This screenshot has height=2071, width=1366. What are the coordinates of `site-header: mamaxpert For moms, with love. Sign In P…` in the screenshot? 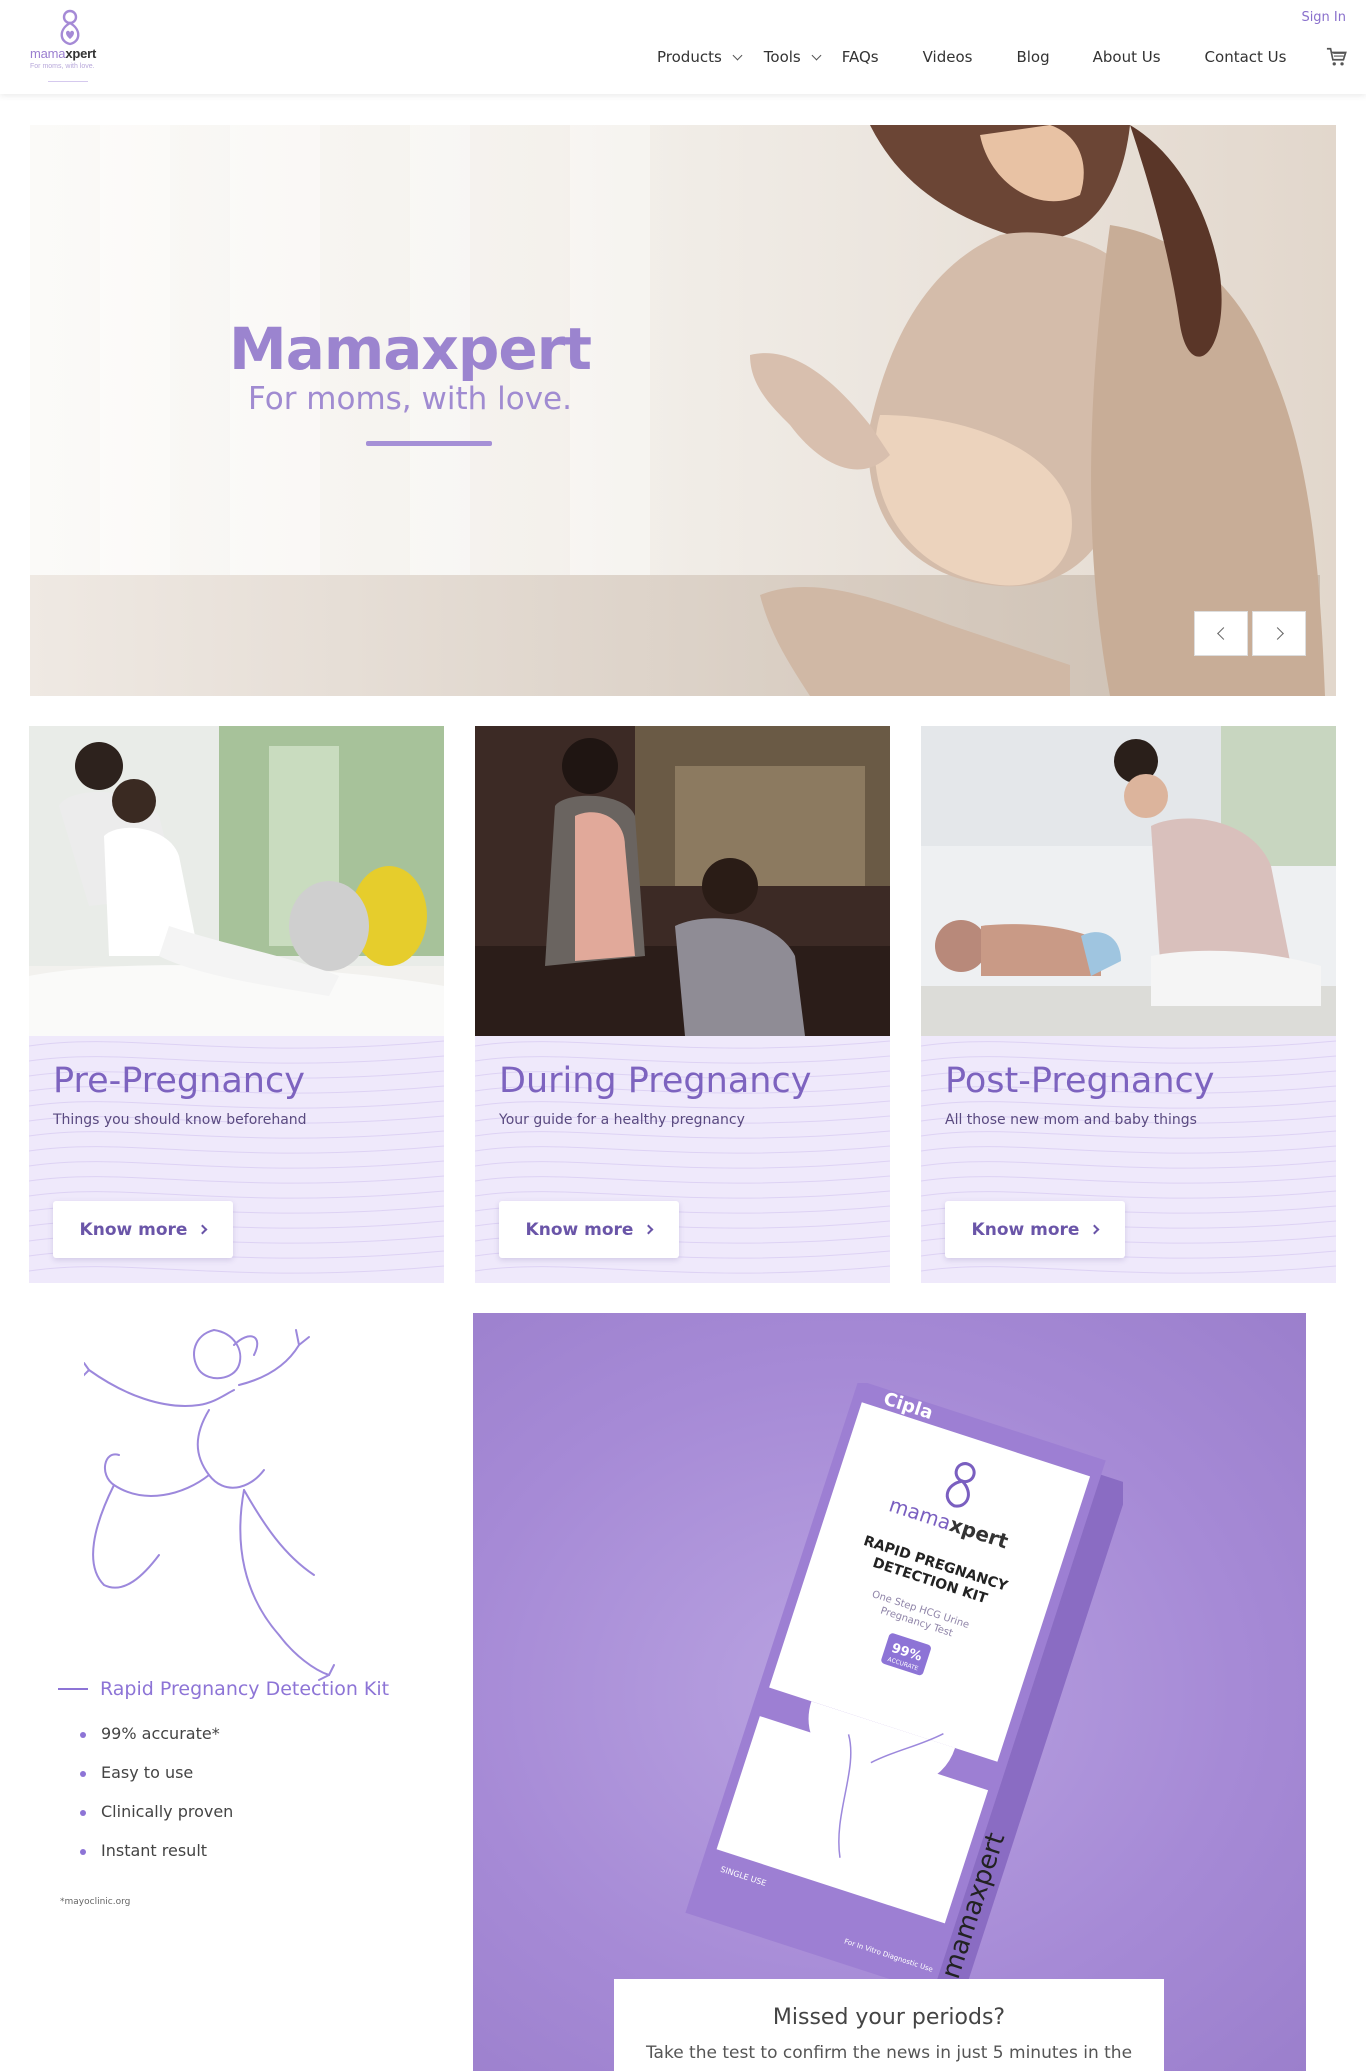 It's located at (683, 47).